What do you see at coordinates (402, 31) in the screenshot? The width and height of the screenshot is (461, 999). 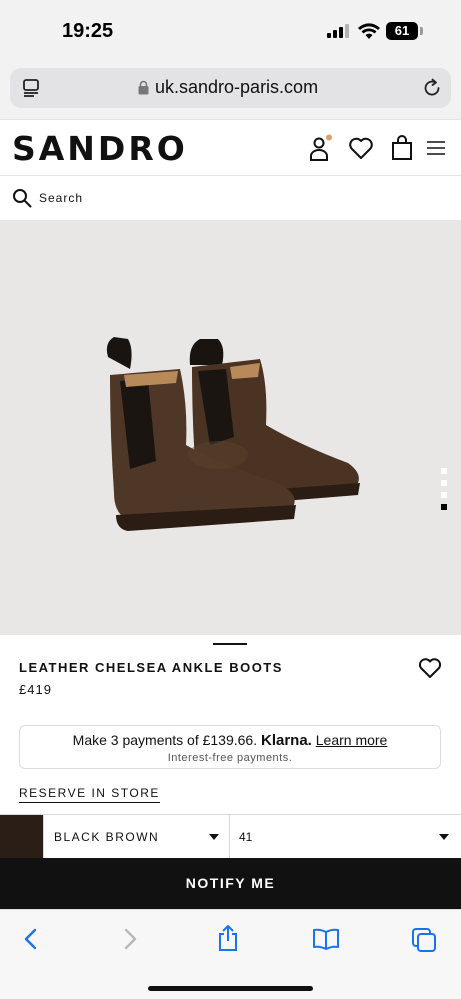 I see `battery-indicator: 61` at bounding box center [402, 31].